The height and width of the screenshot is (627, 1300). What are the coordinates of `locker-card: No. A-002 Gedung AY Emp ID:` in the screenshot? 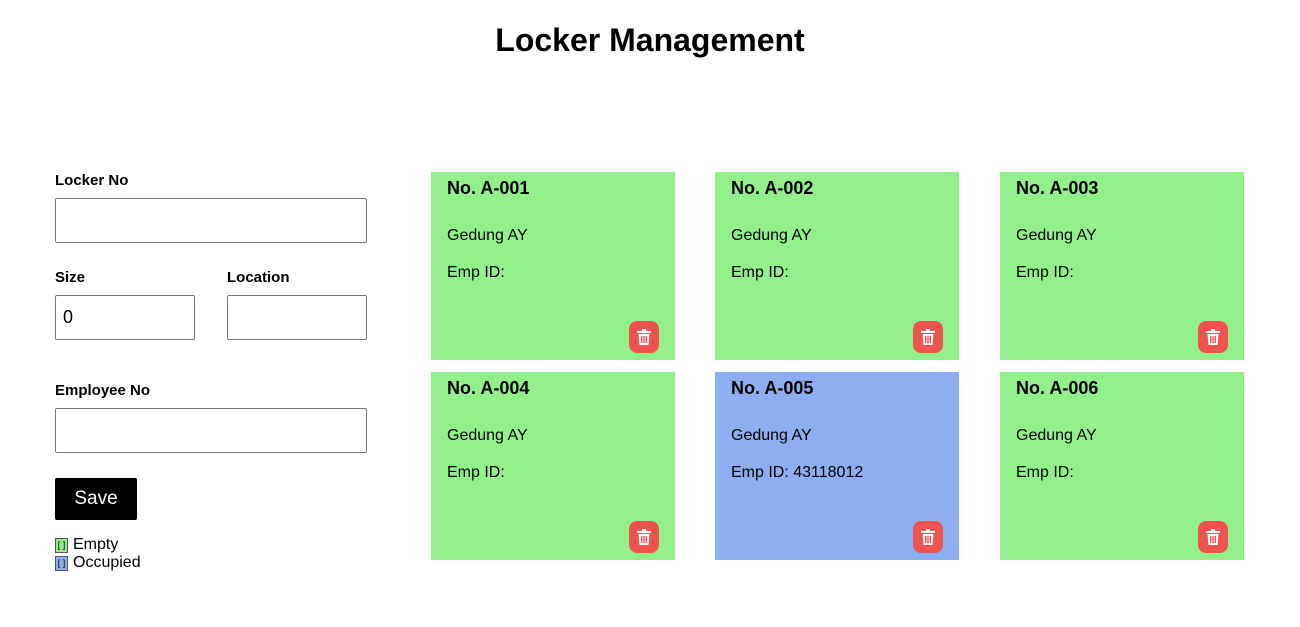 It's located at (837, 266).